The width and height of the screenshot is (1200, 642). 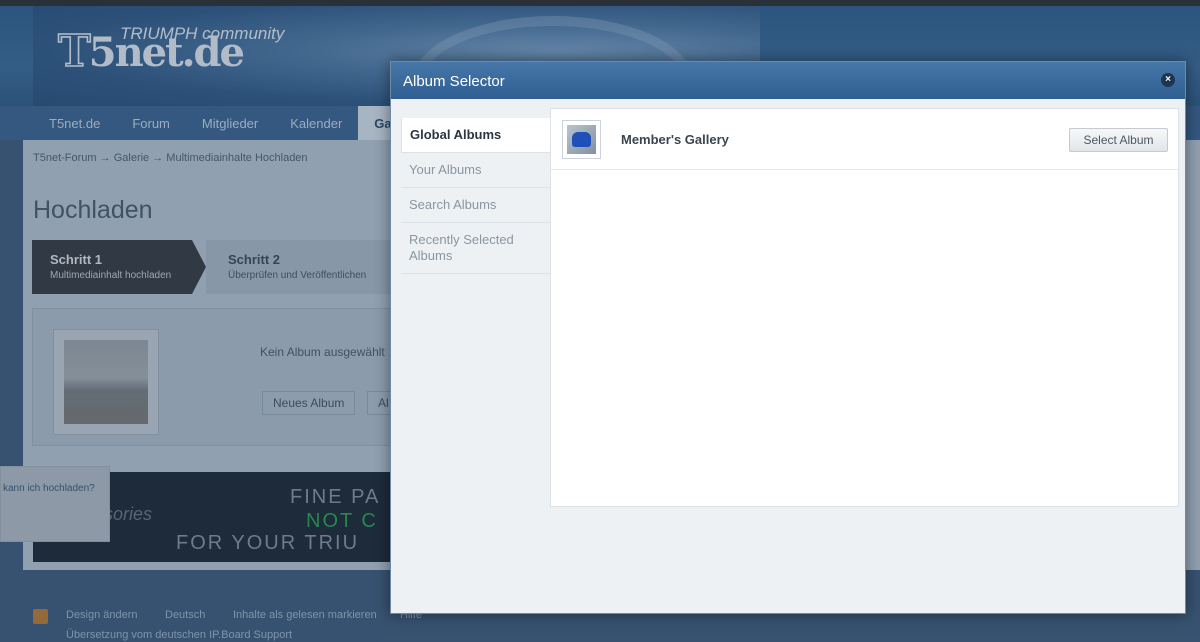 I want to click on tab-search-albums: Search Albums, so click(x=475, y=205).